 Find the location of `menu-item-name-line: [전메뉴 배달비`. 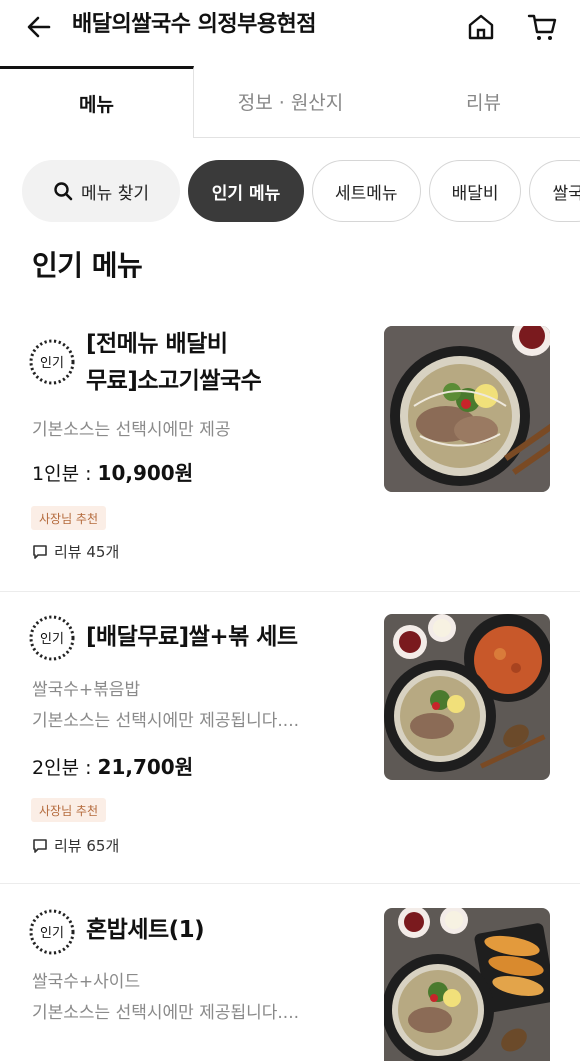

menu-item-name-line: [전메뉴 배달비 is located at coordinates (157, 344).